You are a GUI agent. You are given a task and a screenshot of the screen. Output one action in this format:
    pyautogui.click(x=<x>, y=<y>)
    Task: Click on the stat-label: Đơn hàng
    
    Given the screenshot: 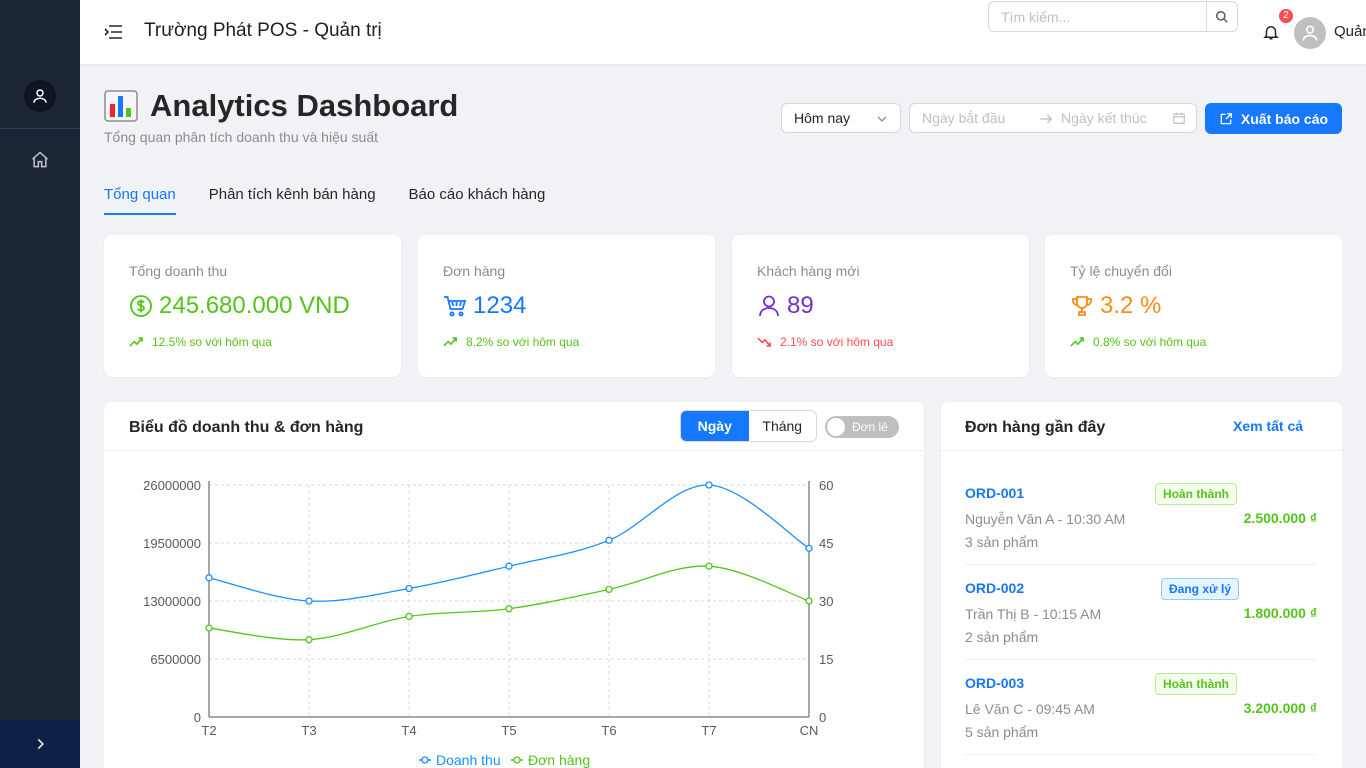 What is the action you would take?
    pyautogui.click(x=474, y=271)
    